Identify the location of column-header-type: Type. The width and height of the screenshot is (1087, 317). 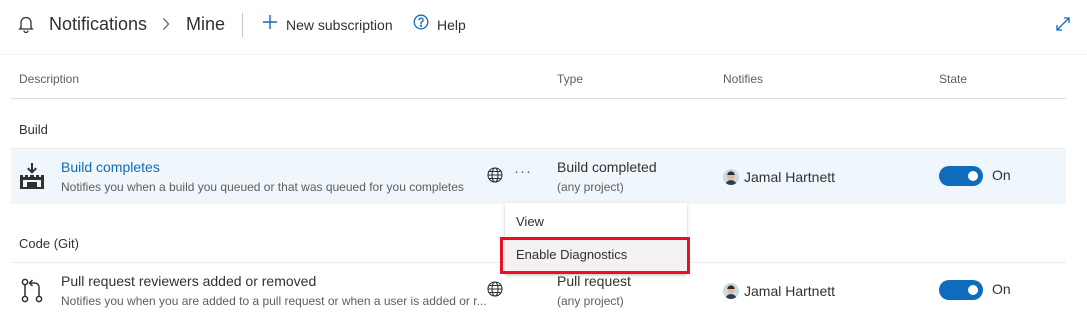
(570, 79).